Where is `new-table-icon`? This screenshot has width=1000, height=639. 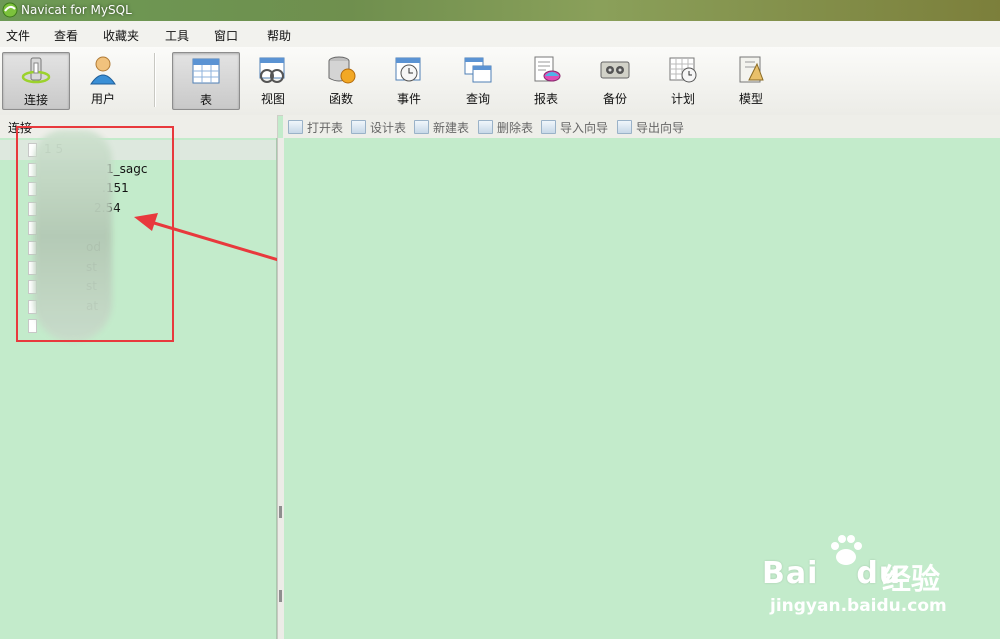
new-table-icon is located at coordinates (421, 127).